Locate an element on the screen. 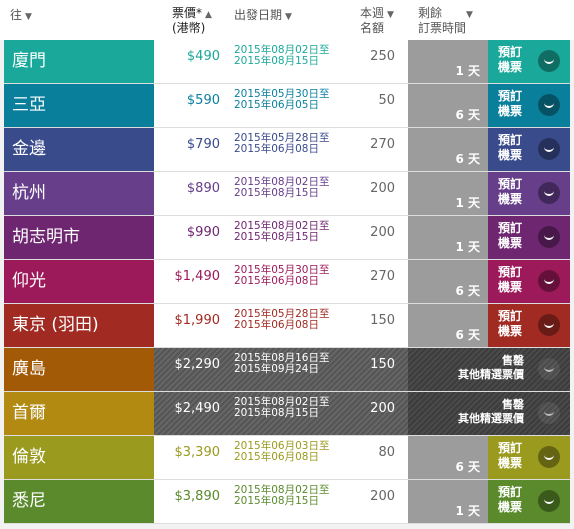  destination-name: 胡志明市 is located at coordinates (46, 237).